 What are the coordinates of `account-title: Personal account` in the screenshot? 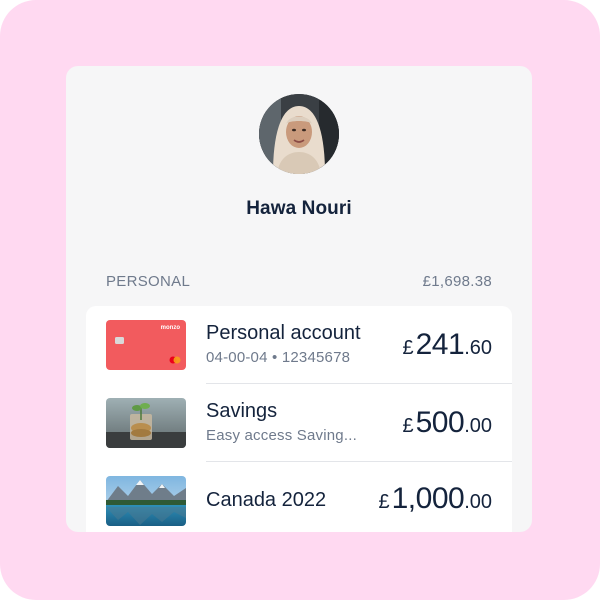 It's located at (283, 333).